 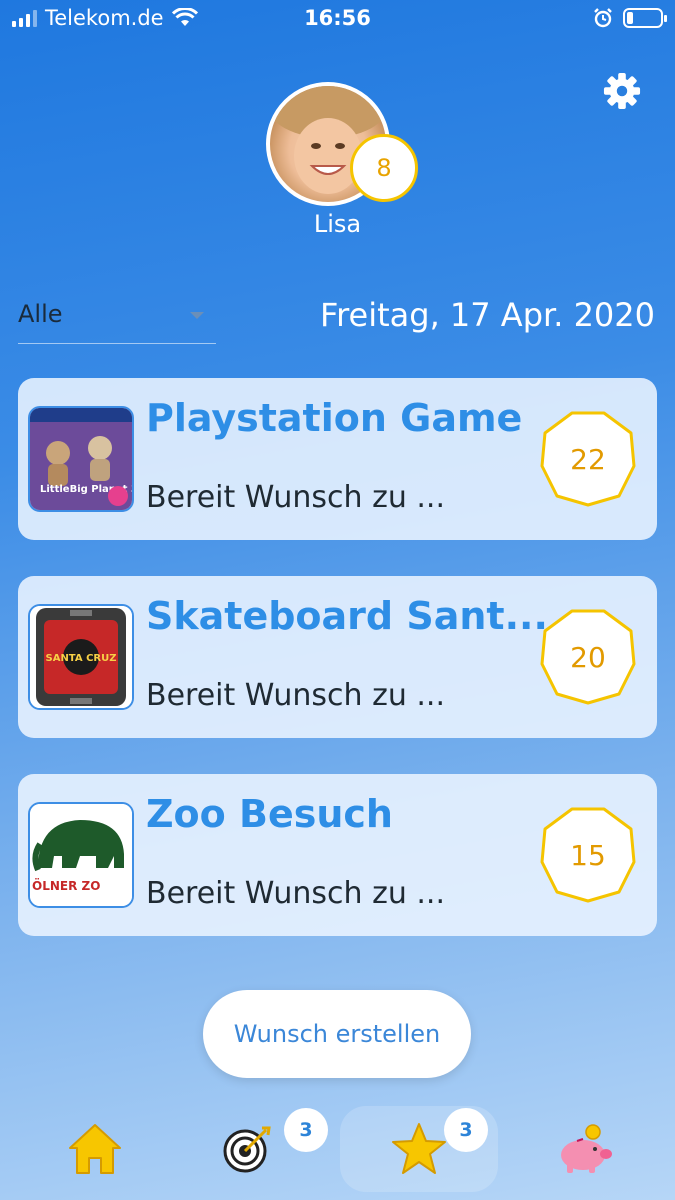 I want to click on star-icon, so click(x=419, y=1148).